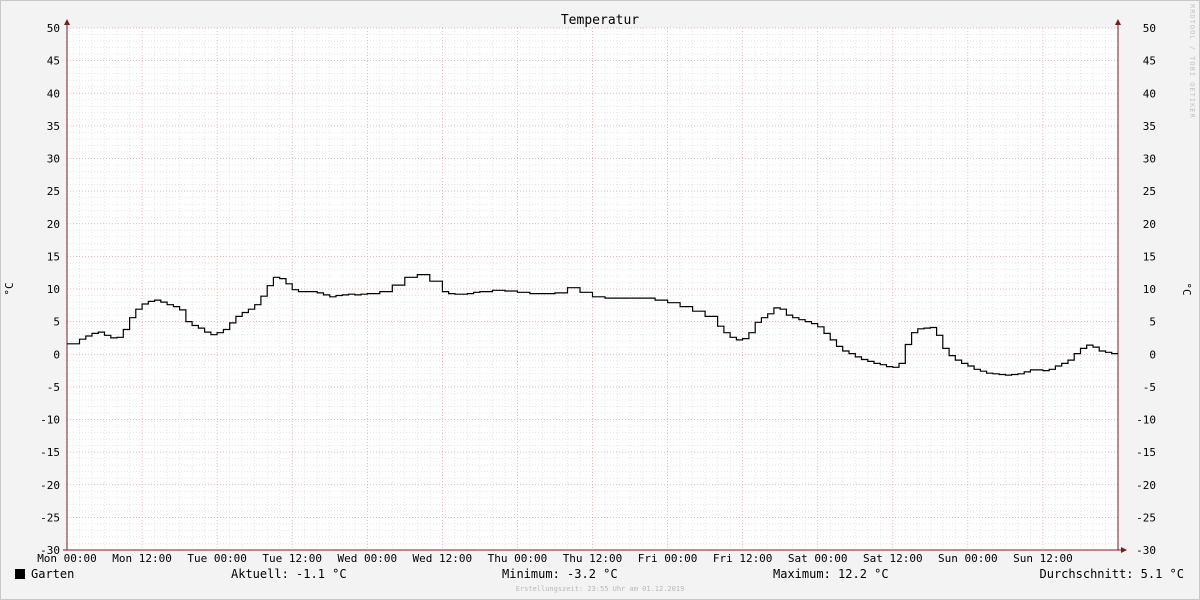 This screenshot has height=600, width=1200. Describe the element at coordinates (893, 558) in the screenshot. I see `x-tick-label: Sat 12:00` at that location.